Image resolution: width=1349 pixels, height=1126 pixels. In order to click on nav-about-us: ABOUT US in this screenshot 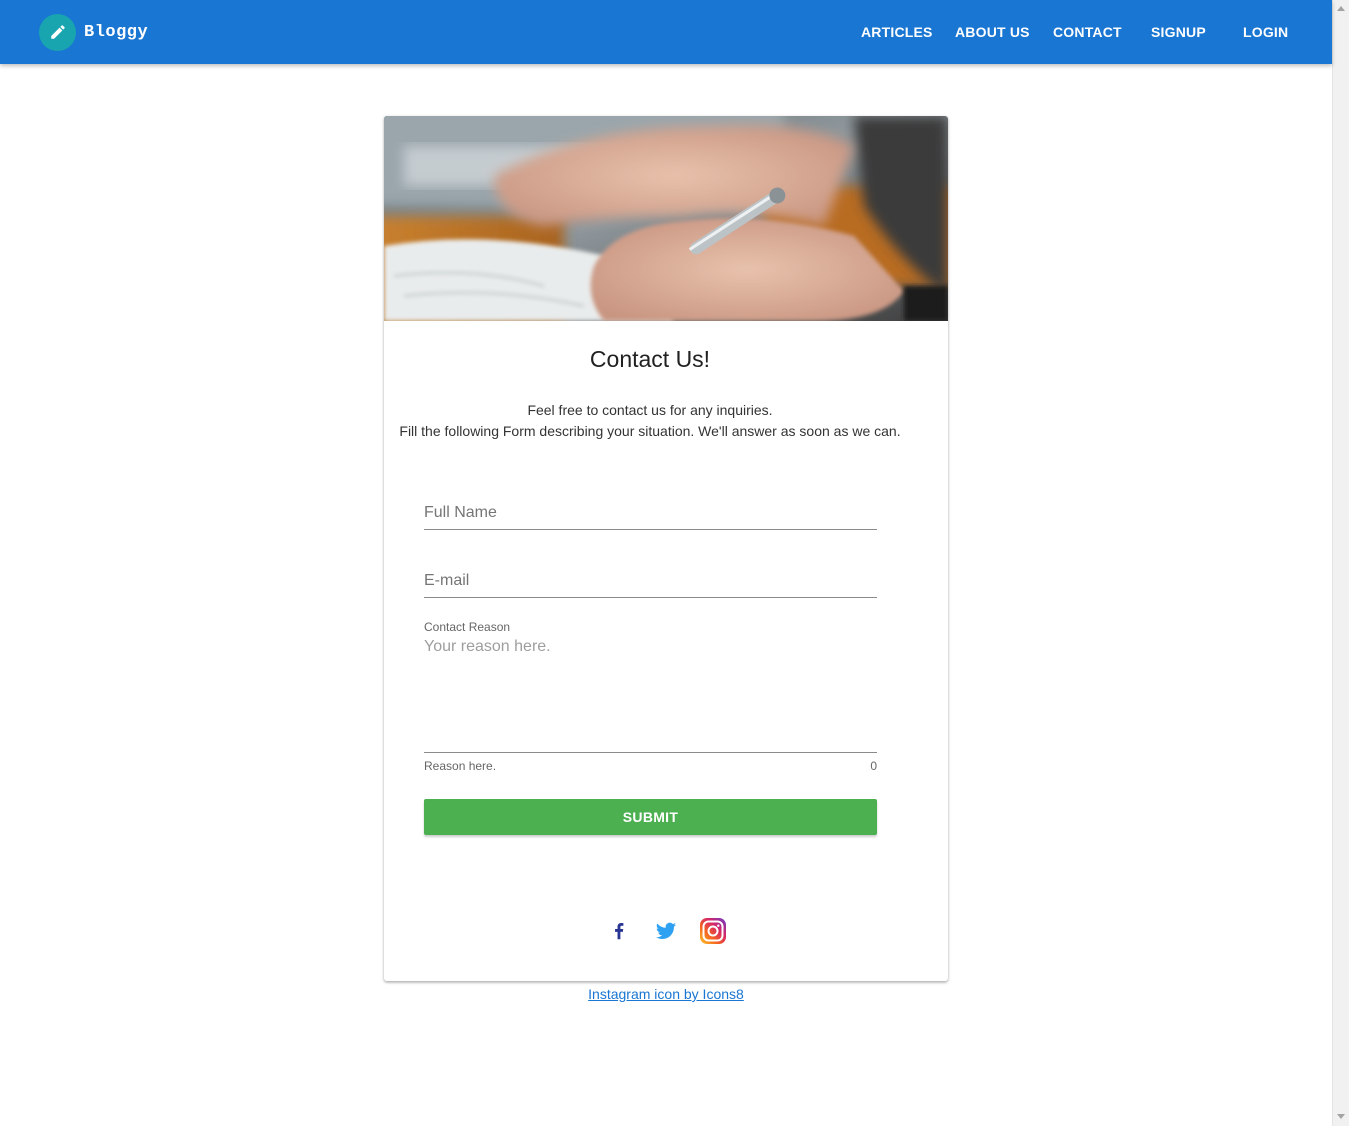, I will do `click(992, 32)`.